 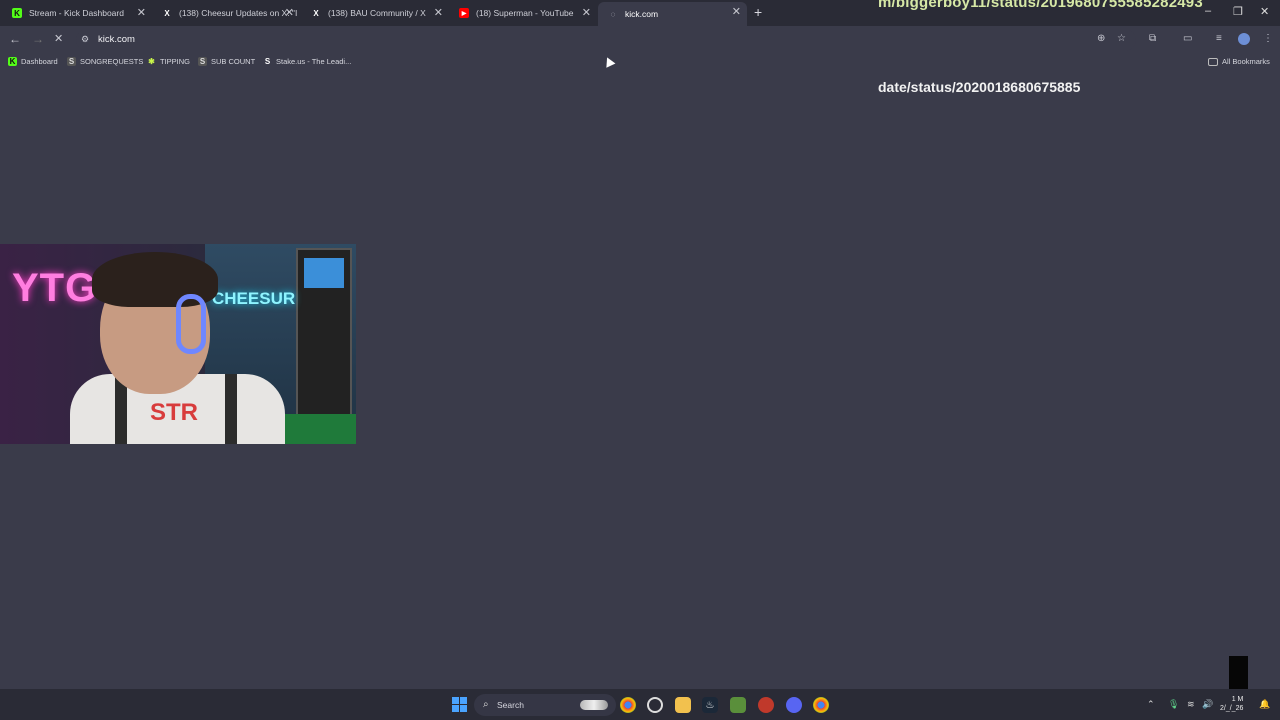 What do you see at coordinates (510, 705) in the screenshot?
I see `search-label: Search` at bounding box center [510, 705].